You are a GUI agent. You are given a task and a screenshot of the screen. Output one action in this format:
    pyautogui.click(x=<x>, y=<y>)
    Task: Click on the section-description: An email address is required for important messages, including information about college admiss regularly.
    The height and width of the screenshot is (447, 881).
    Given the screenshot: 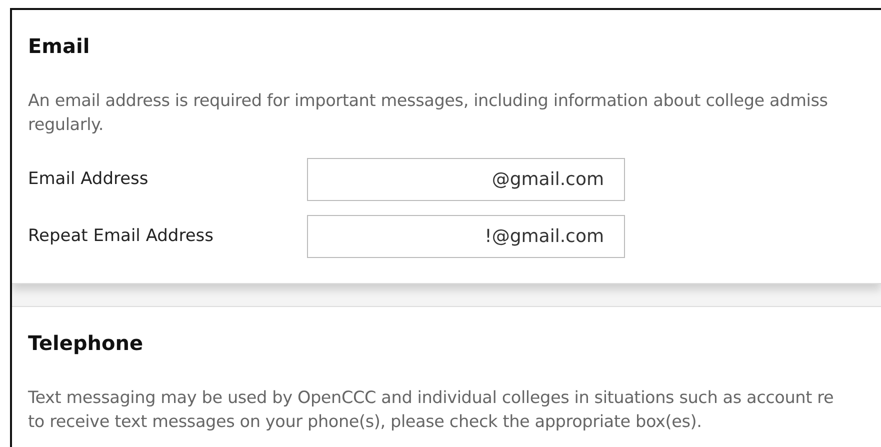 What is the action you would take?
    pyautogui.click(x=428, y=112)
    